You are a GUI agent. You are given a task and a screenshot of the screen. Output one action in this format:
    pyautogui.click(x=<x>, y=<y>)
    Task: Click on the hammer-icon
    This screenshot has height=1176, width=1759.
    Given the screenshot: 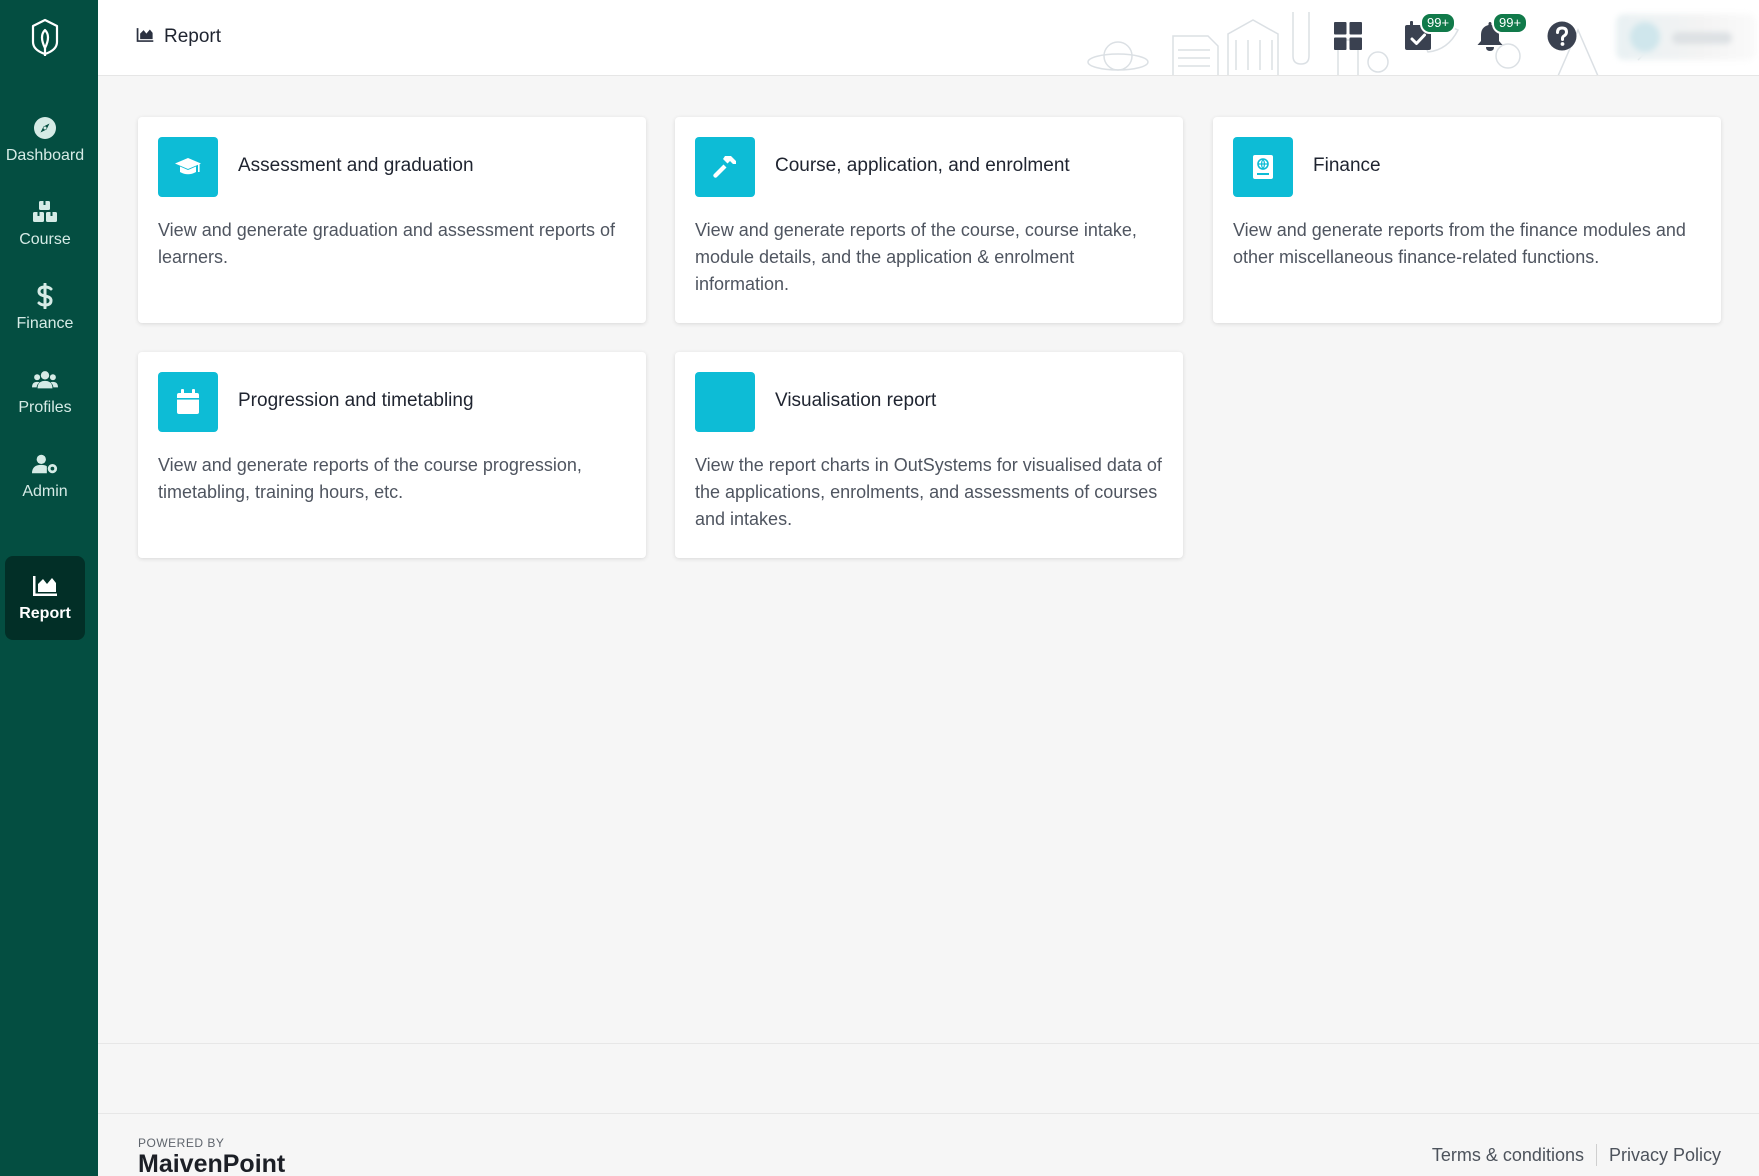 What is the action you would take?
    pyautogui.click(x=725, y=167)
    